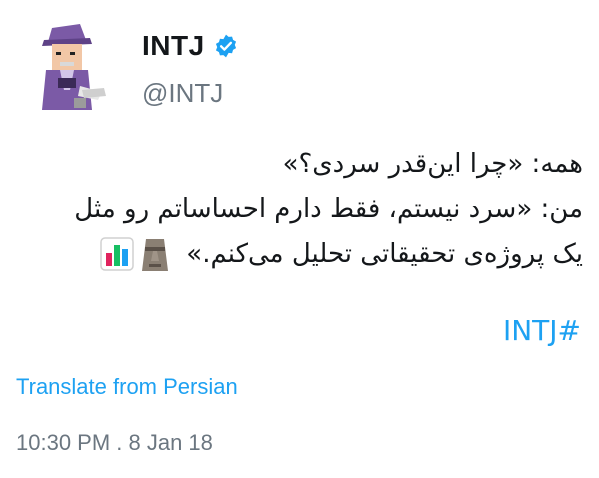  What do you see at coordinates (127, 387) in the screenshot?
I see `translate-link: Translate from Persian` at bounding box center [127, 387].